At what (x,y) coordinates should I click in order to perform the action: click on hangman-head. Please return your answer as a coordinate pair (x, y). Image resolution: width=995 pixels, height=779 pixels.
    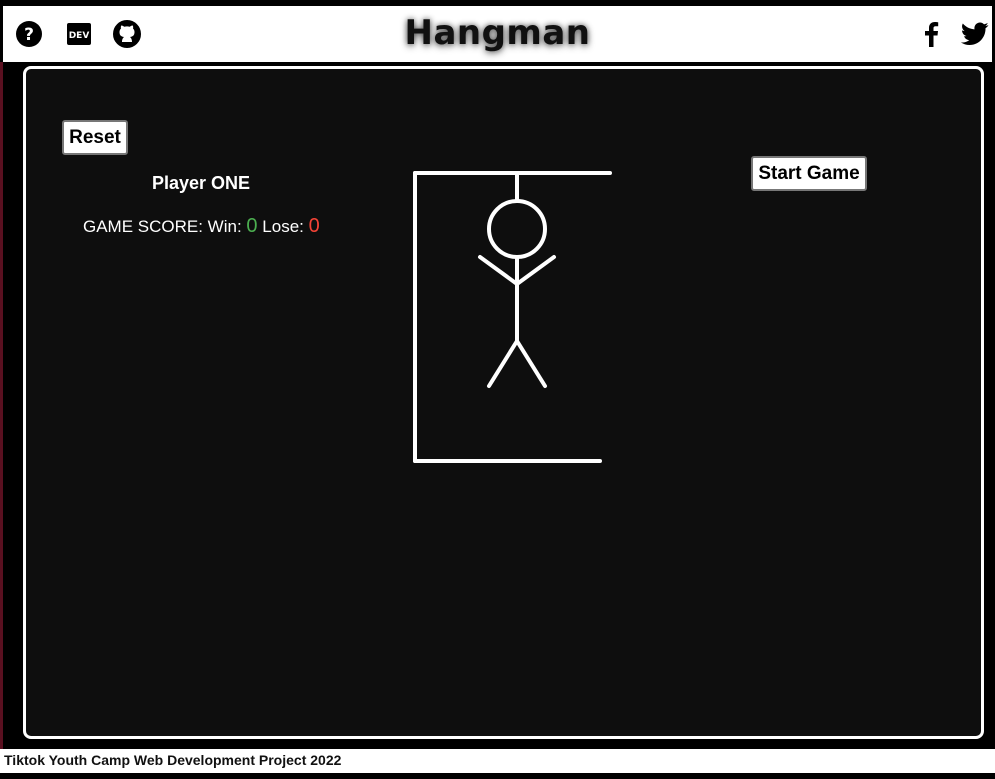
    Looking at the image, I should click on (517, 229).